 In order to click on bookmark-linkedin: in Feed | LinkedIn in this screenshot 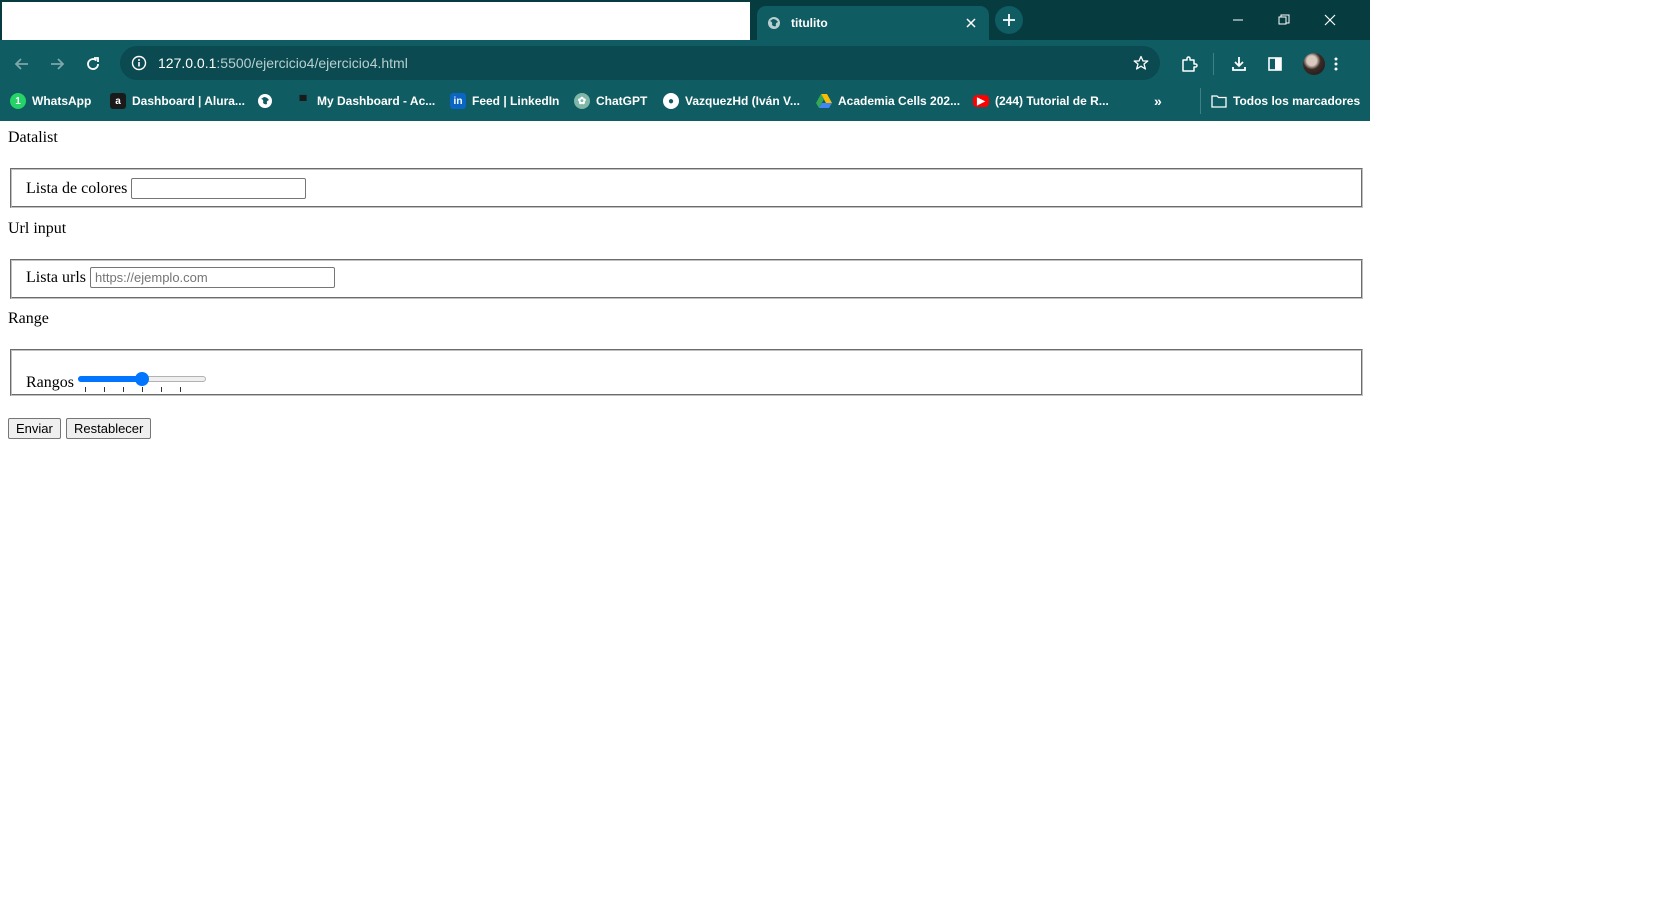, I will do `click(504, 101)`.